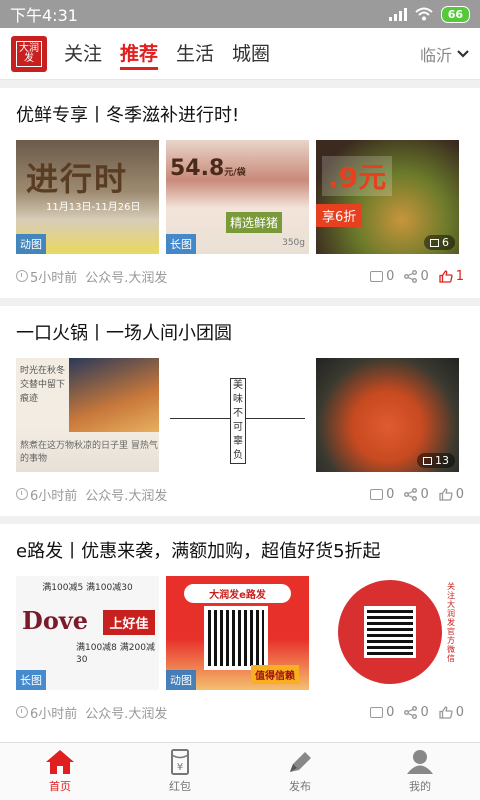 Image resolution: width=480 pixels, height=800 pixels. Describe the element at coordinates (237, 197) in the screenshot. I see `post-image: 54.8元/袋 精选鲜猪 350g 长图` at that location.